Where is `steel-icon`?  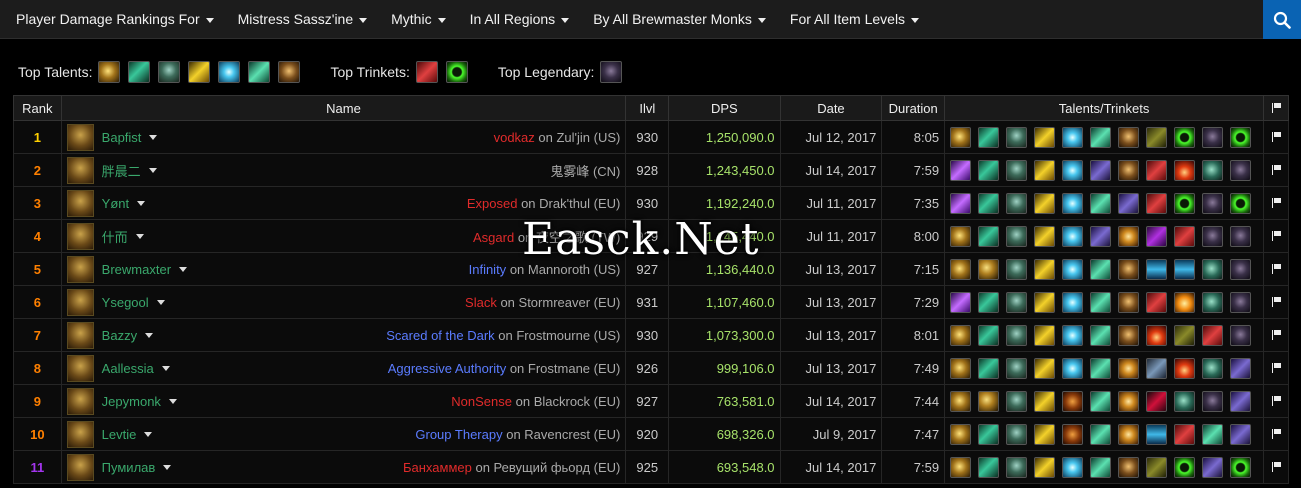
steel-icon is located at coordinates (1157, 368).